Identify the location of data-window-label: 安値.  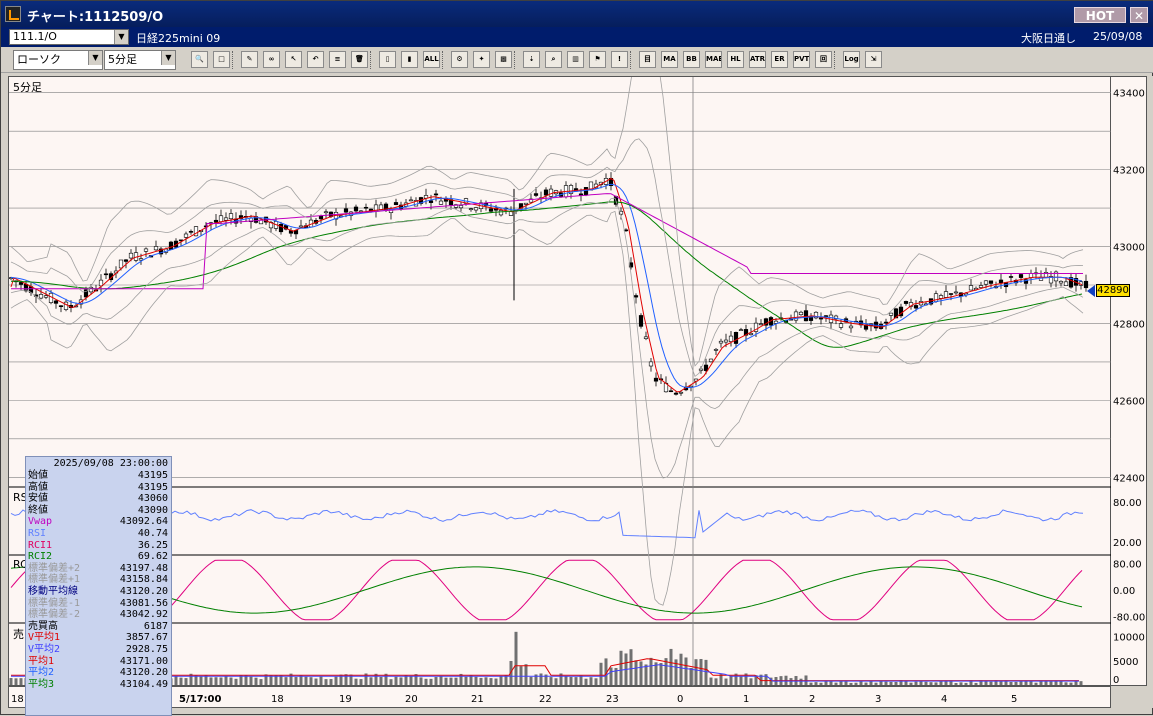
(38, 499).